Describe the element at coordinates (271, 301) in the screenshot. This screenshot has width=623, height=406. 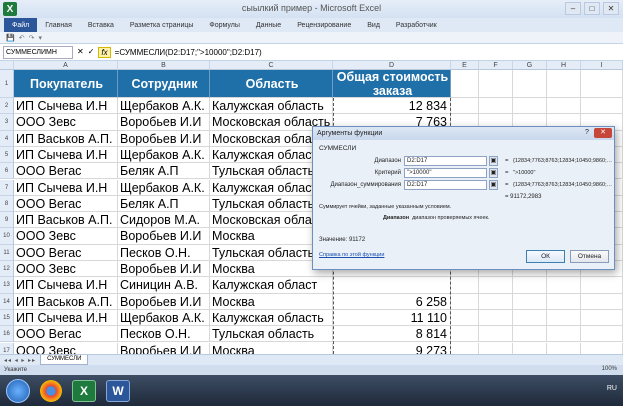
I see `table-cell-region: Москва` at that location.